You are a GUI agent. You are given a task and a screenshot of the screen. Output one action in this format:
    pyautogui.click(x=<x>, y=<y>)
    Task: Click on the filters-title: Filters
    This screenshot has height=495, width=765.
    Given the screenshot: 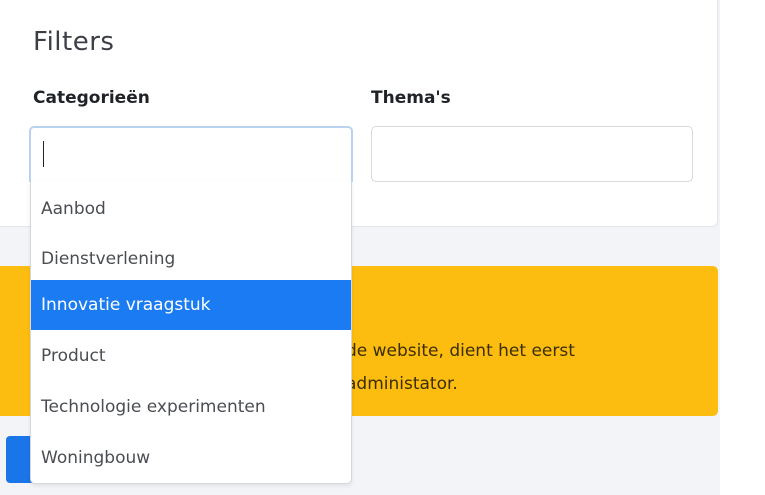 What is the action you would take?
    pyautogui.click(x=74, y=42)
    